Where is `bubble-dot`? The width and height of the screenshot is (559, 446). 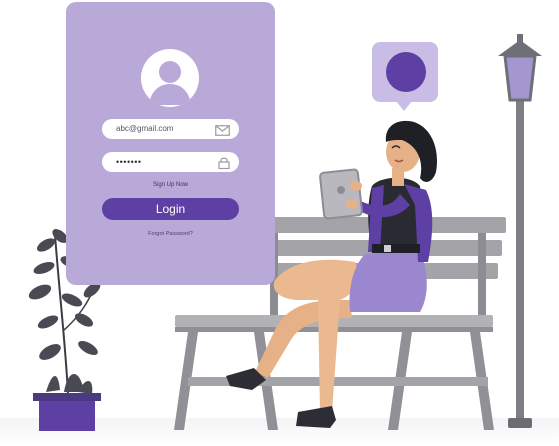
bubble-dot is located at coordinates (406, 72).